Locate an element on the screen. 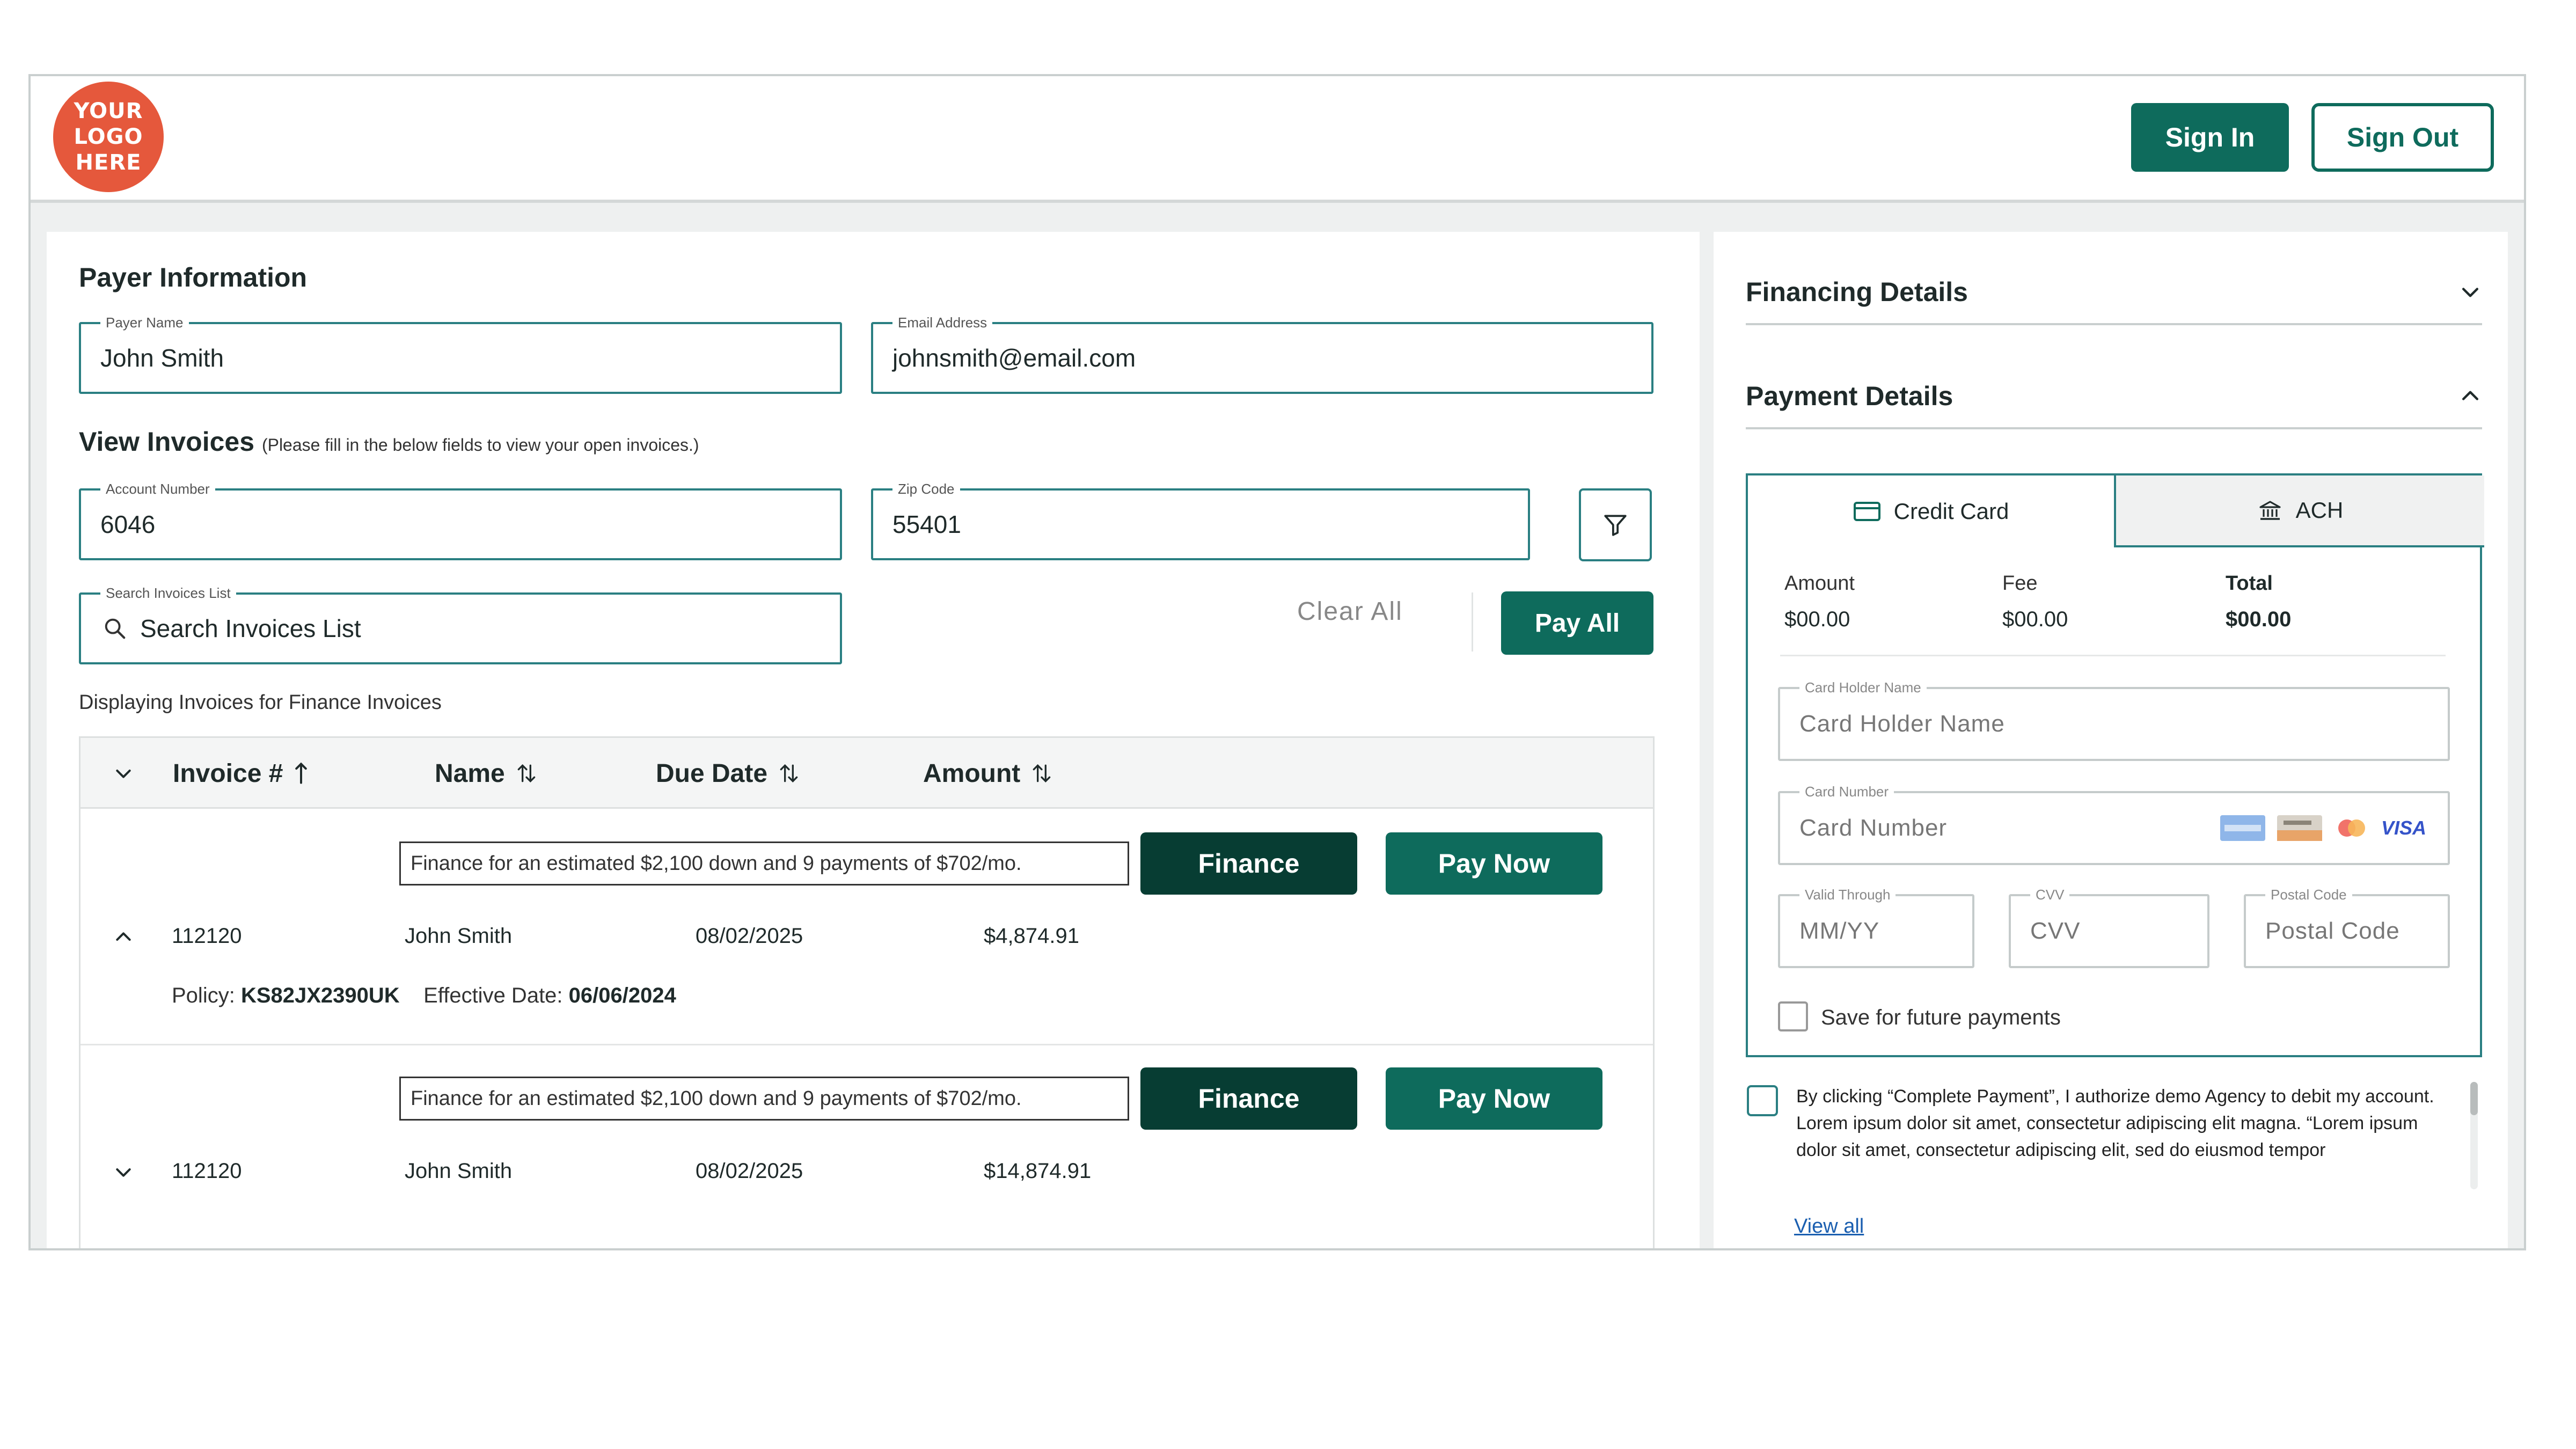  save-payment-checkbox is located at coordinates (1793, 1016).